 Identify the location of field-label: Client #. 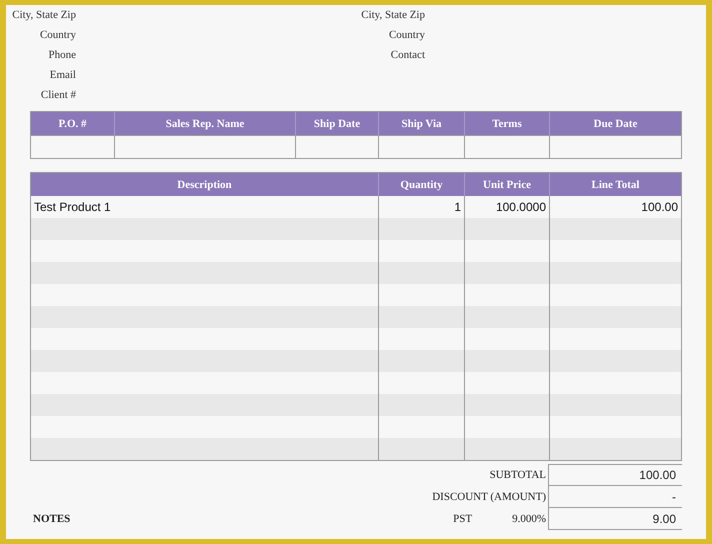
(58, 95).